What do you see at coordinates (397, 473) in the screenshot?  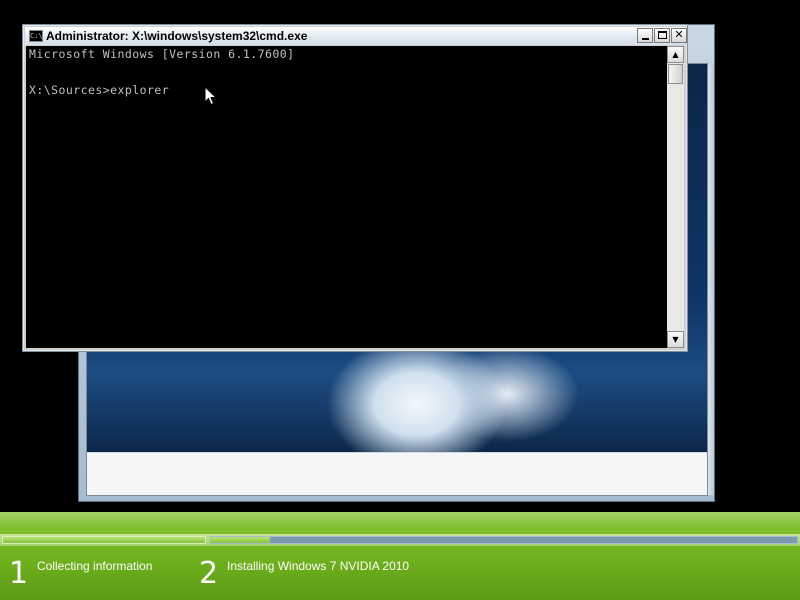 I see `setup-footer` at bounding box center [397, 473].